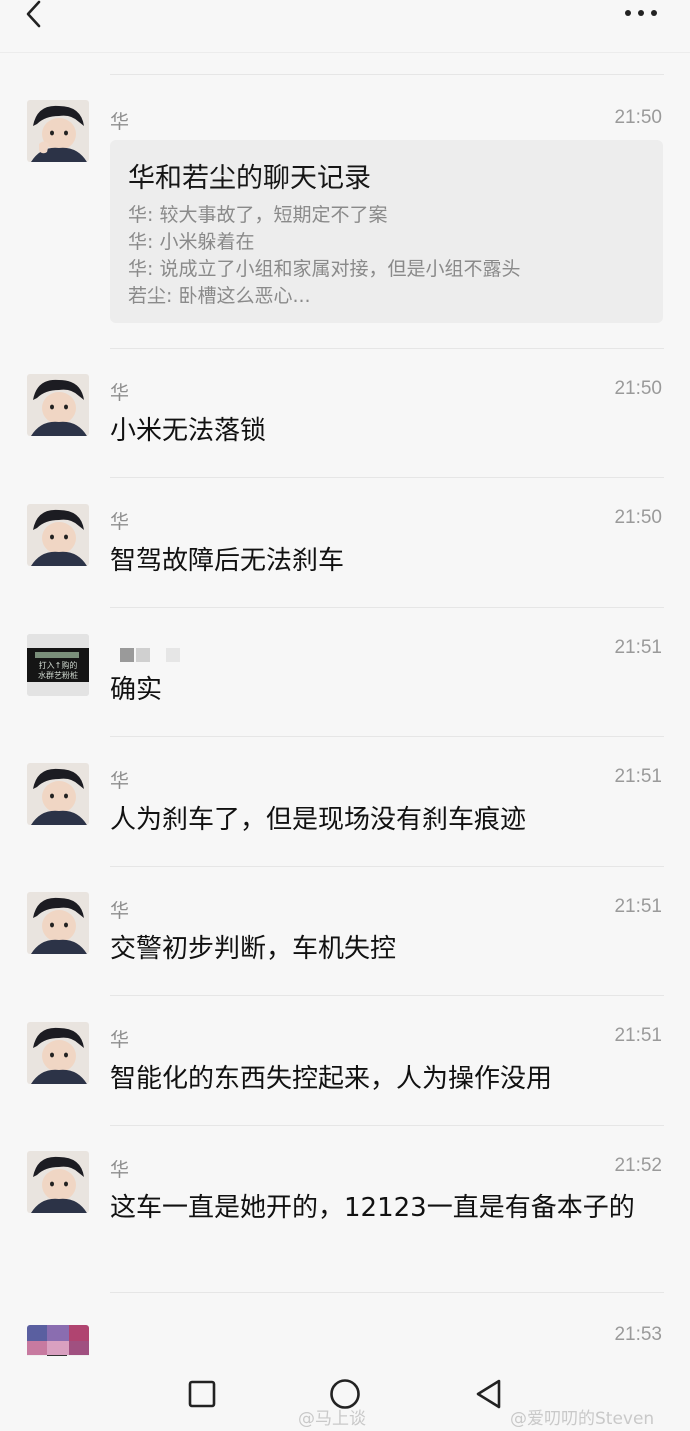 This screenshot has height=1431, width=690. What do you see at coordinates (202, 1394) in the screenshot?
I see `recent-apps-icon` at bounding box center [202, 1394].